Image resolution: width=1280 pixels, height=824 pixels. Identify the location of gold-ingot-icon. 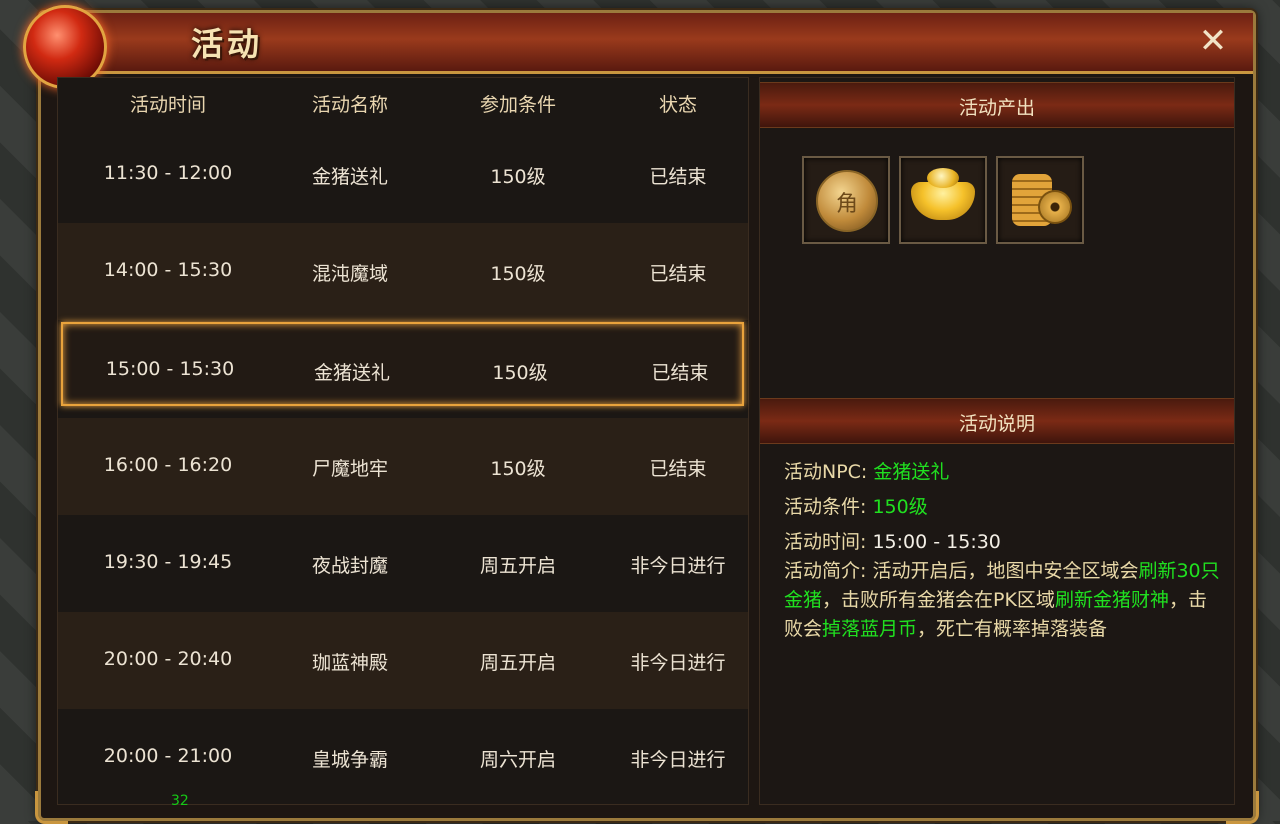
(943, 194).